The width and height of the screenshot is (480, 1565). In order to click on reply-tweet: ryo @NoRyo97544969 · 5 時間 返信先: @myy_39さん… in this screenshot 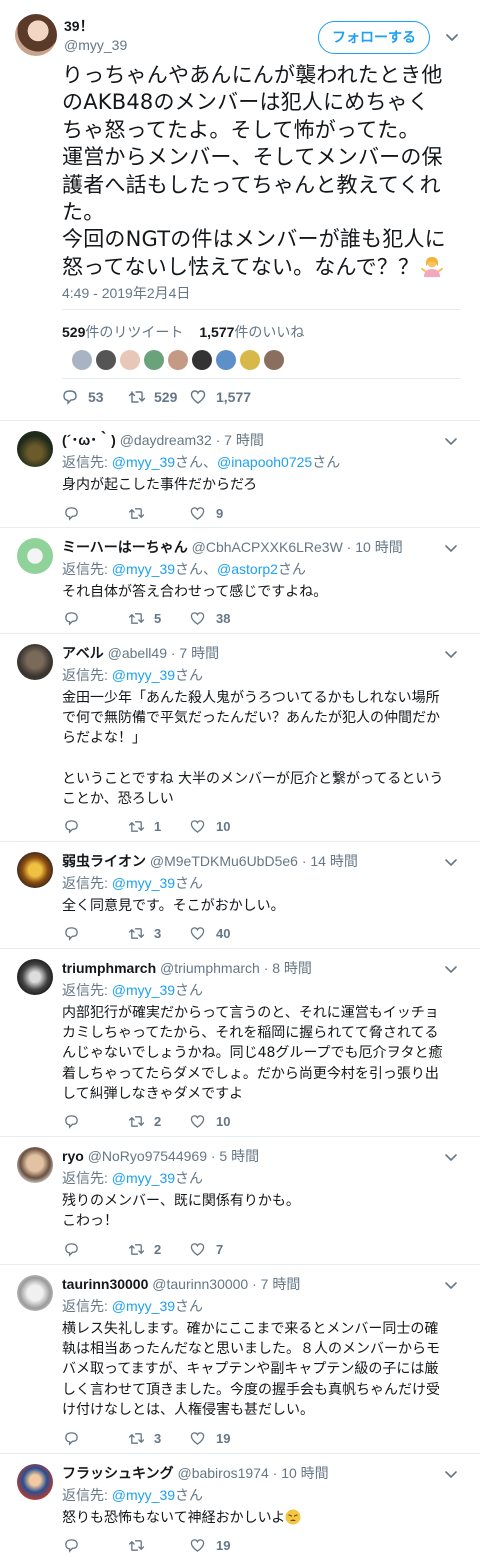, I will do `click(240, 1201)`.